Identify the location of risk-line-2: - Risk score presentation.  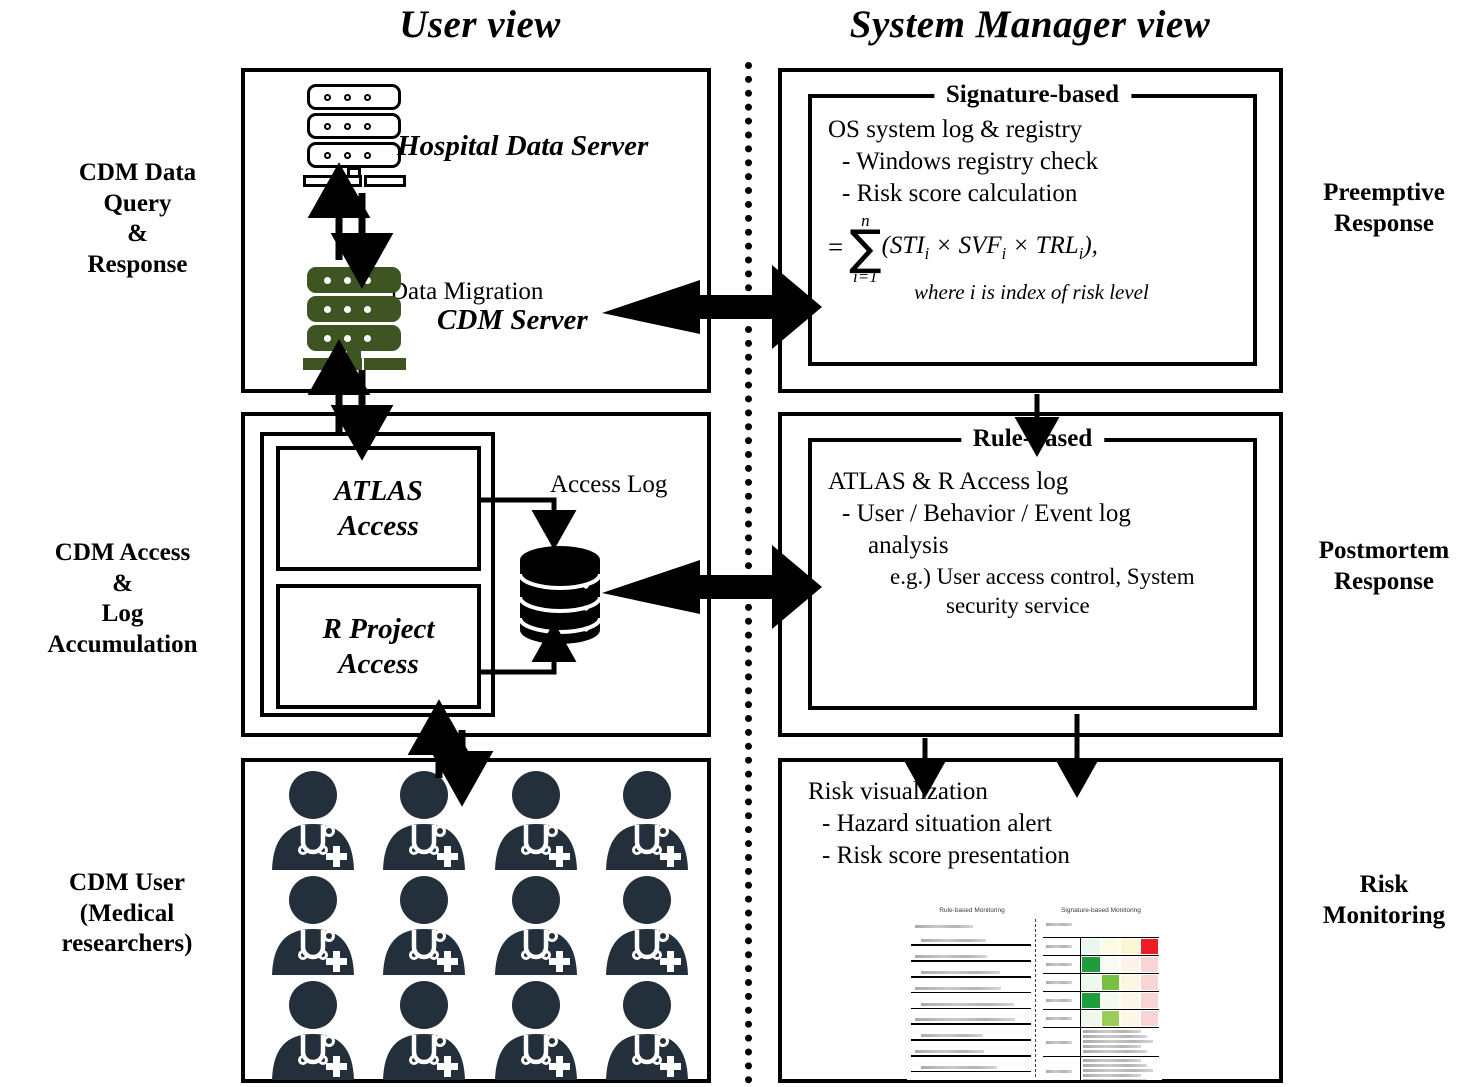
(946, 855).